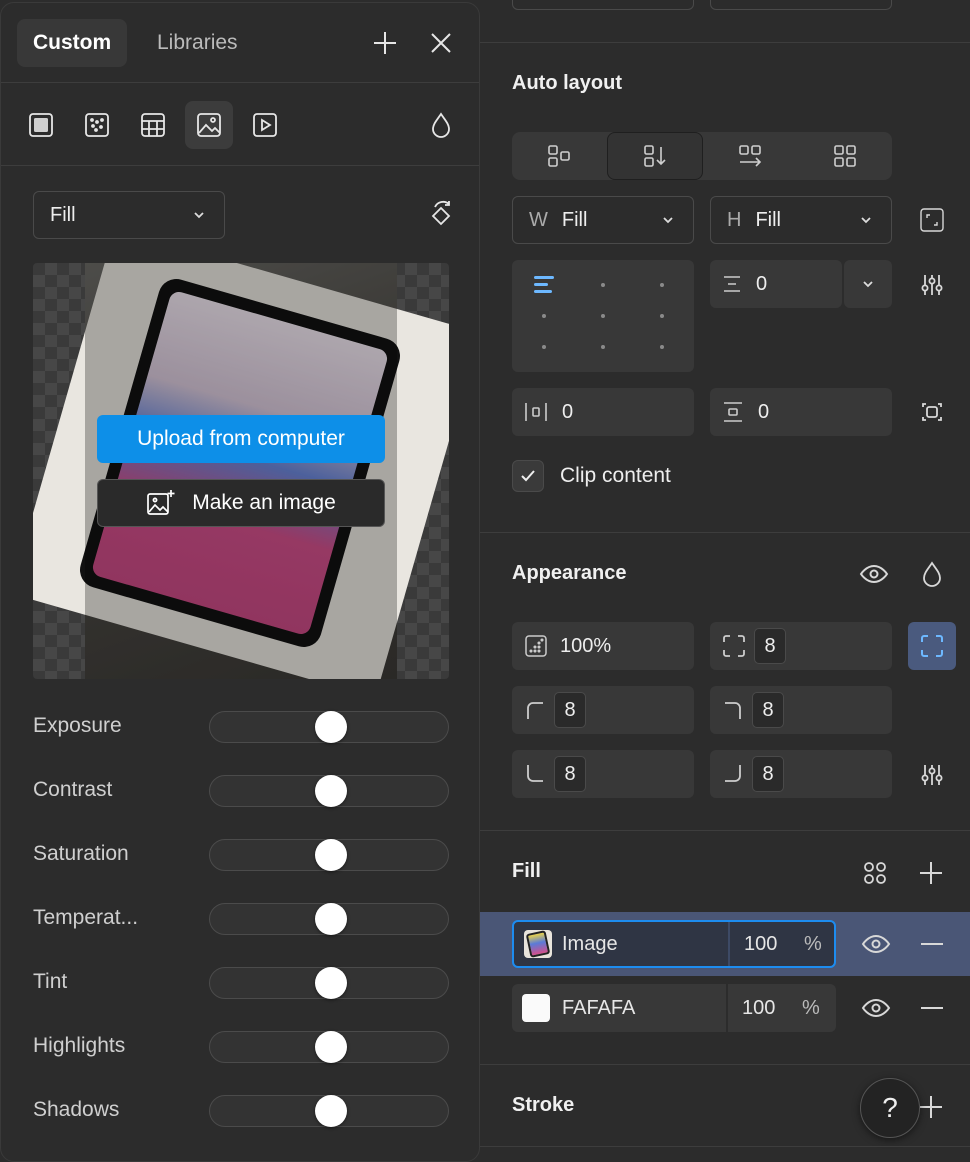 Image resolution: width=970 pixels, height=1162 pixels. Describe the element at coordinates (932, 412) in the screenshot. I see `independent-padding-button` at that location.